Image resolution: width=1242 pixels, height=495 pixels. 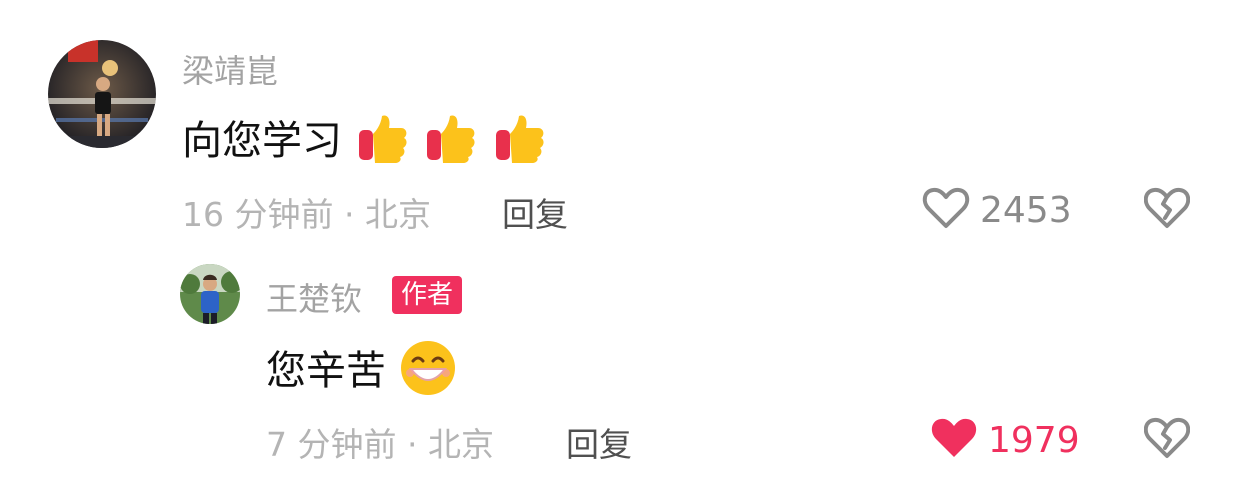 I want to click on avatar, so click(x=102, y=94).